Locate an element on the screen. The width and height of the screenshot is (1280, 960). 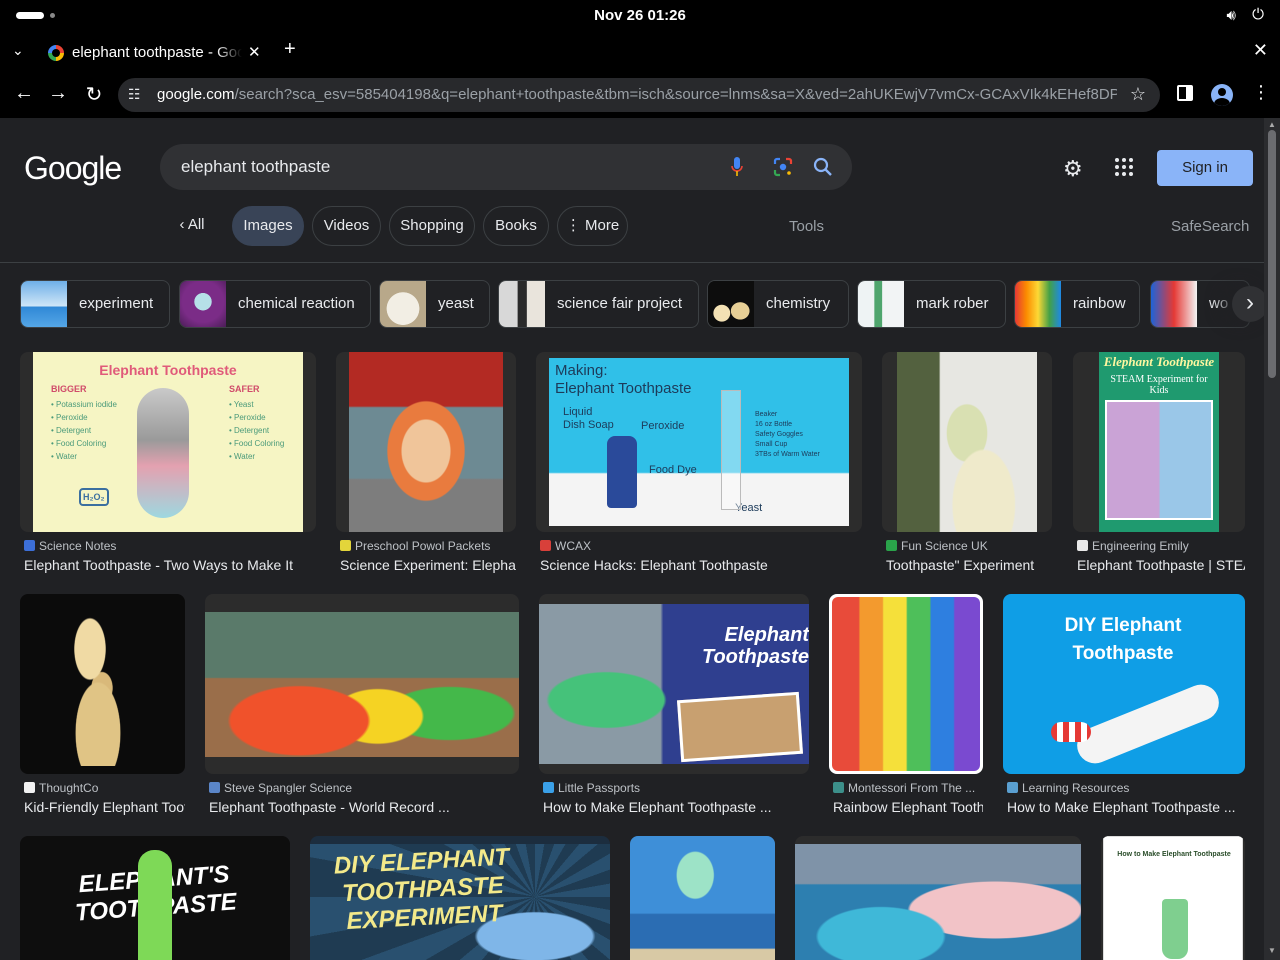
google-lens-icon is located at coordinates (783, 167).